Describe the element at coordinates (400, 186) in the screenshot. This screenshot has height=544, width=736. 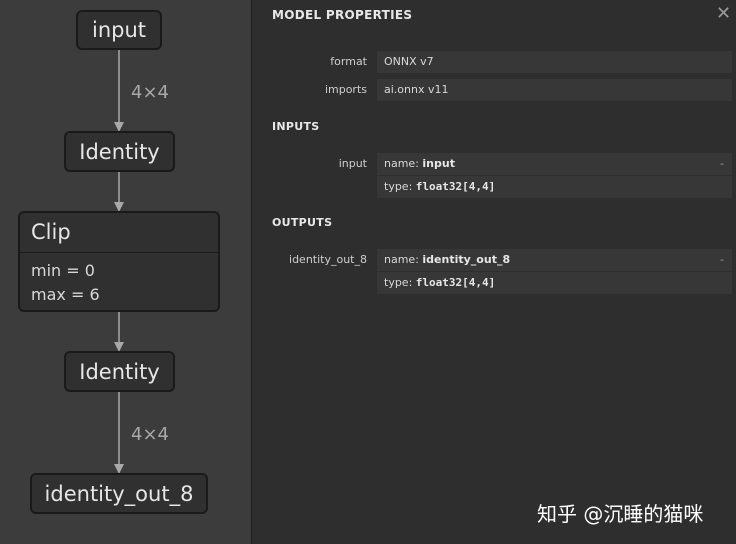
I see `input-type-prefix: type:` at that location.